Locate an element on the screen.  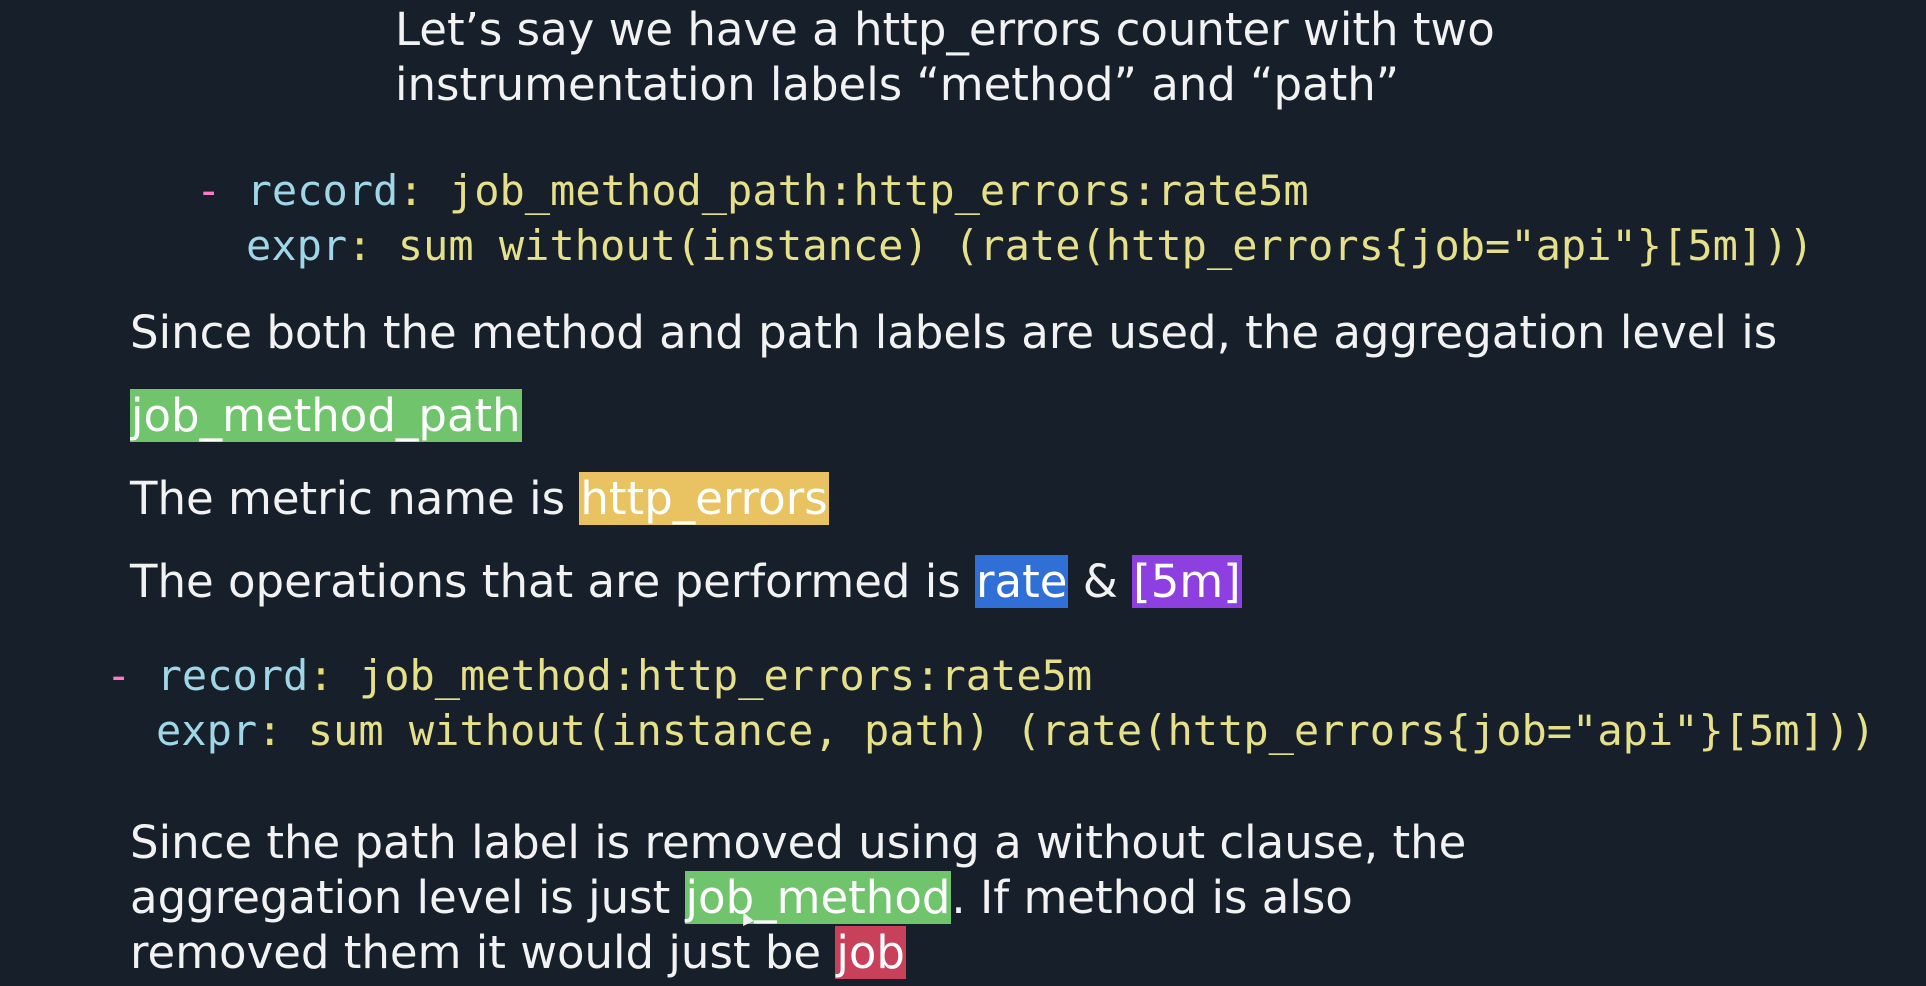
code2-record-line: - record: job_method:http_errors:rate5m is located at coordinates (599, 675).